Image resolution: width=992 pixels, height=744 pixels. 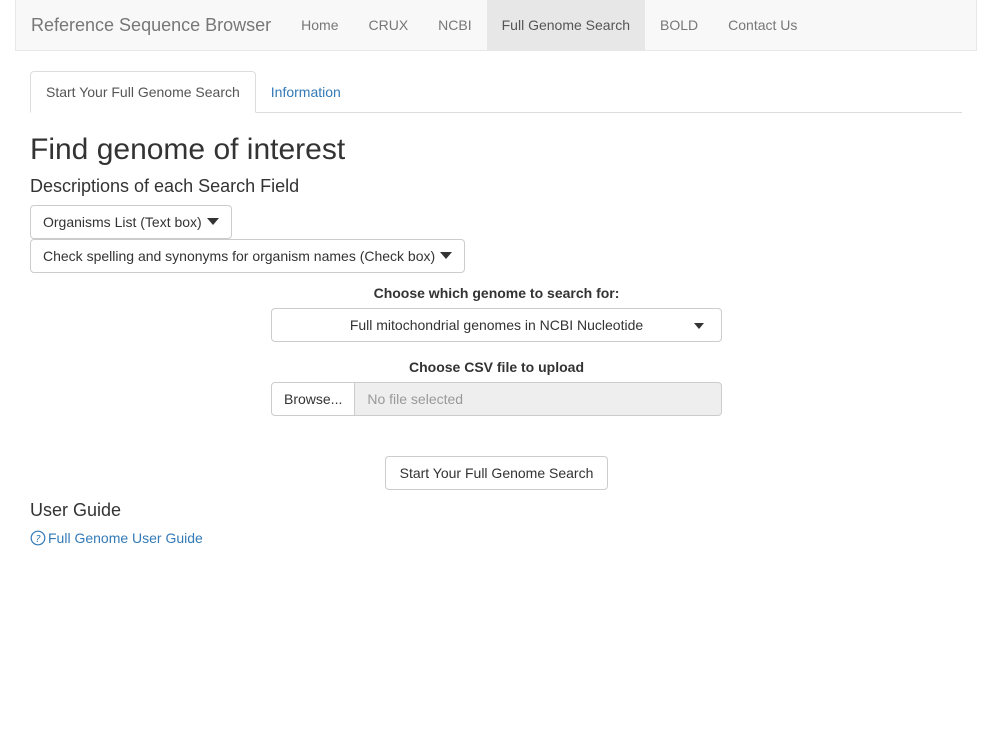 I want to click on question-circle-icon: ?, so click(x=38, y=538).